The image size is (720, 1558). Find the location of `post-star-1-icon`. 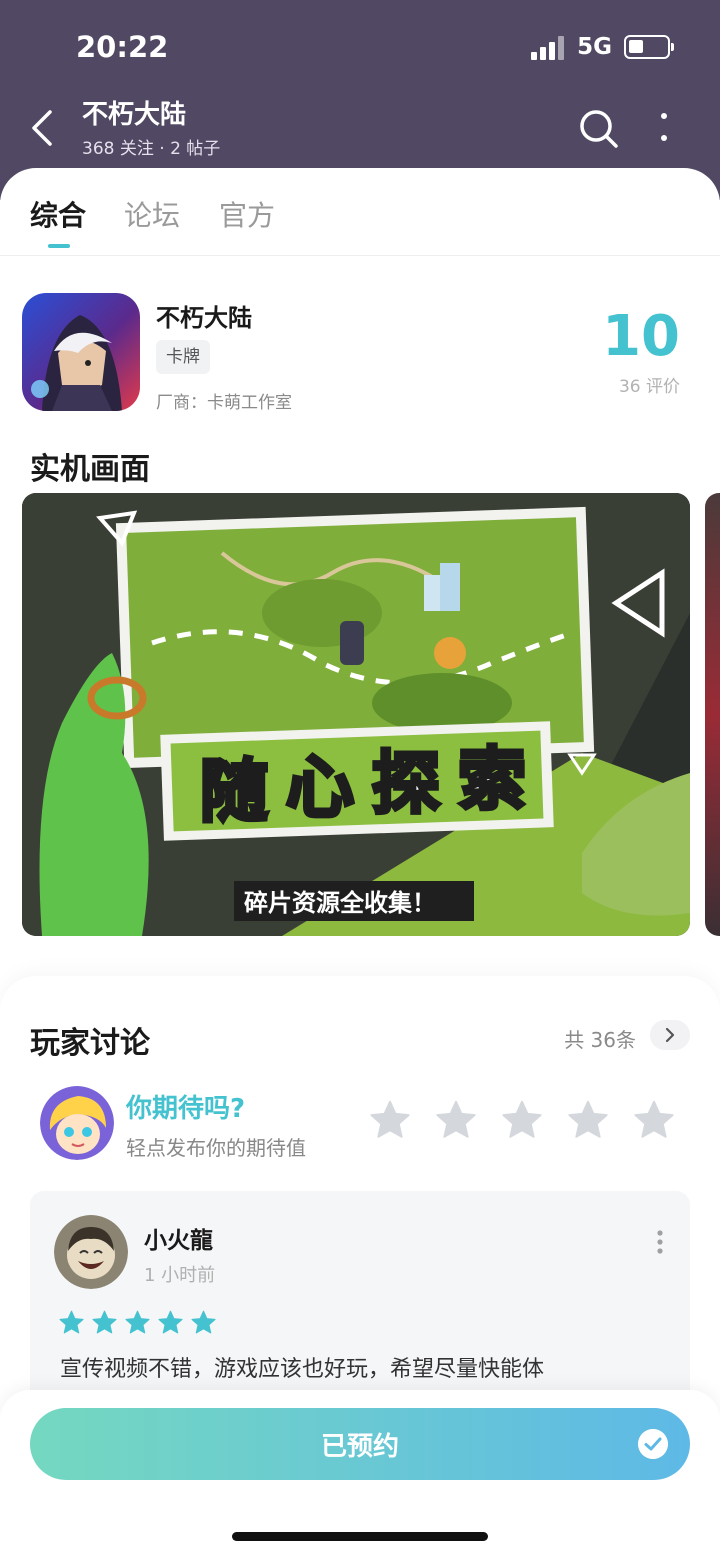

post-star-1-icon is located at coordinates (71, 1322).